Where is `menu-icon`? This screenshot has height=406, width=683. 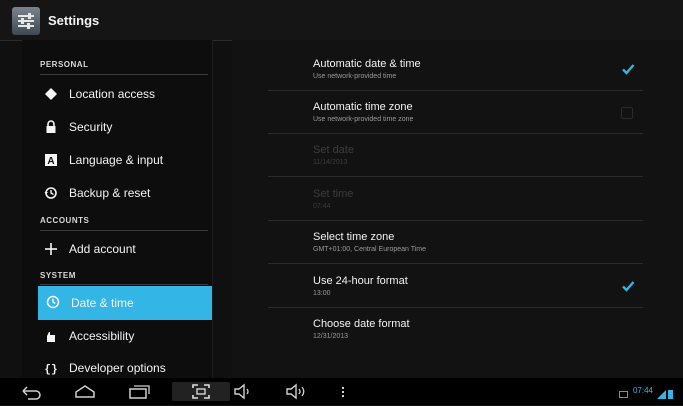 menu-icon is located at coordinates (343, 391).